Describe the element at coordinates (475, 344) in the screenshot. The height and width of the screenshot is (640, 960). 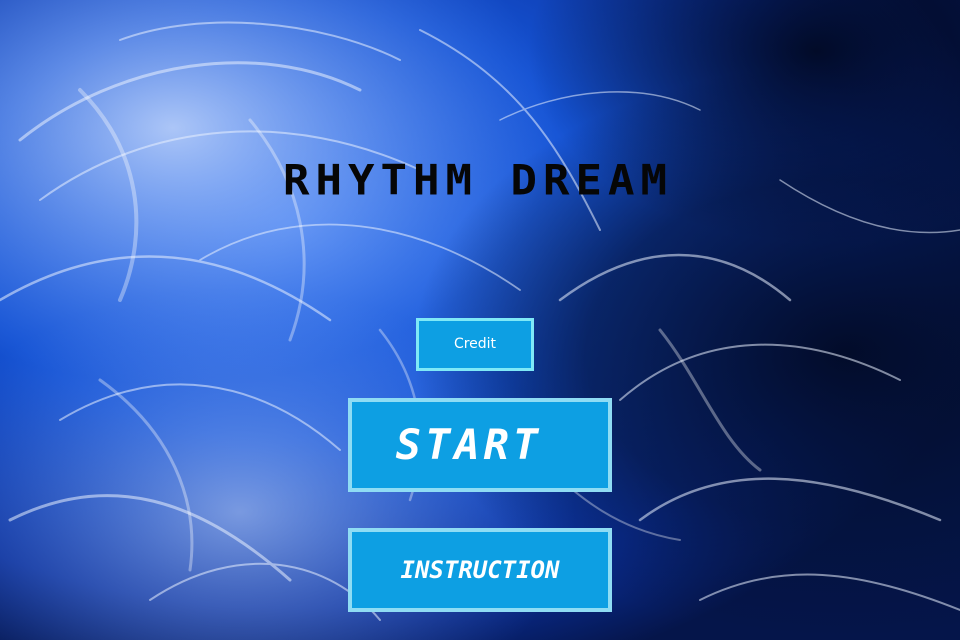
I see `credit-button: Credit` at that location.